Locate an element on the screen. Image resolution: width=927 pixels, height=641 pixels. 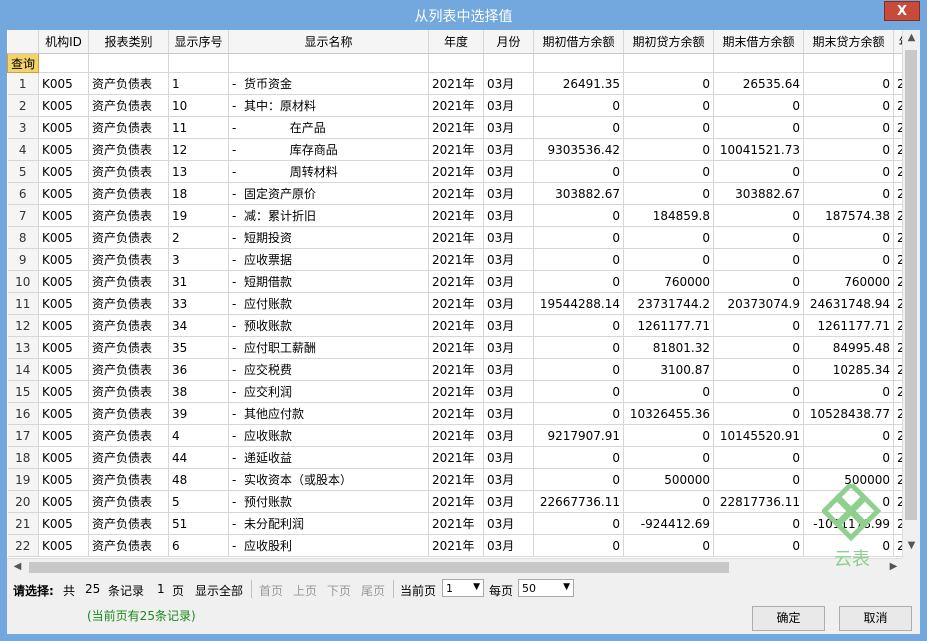
col-header-name: 显示名称 is located at coordinates (328, 42).